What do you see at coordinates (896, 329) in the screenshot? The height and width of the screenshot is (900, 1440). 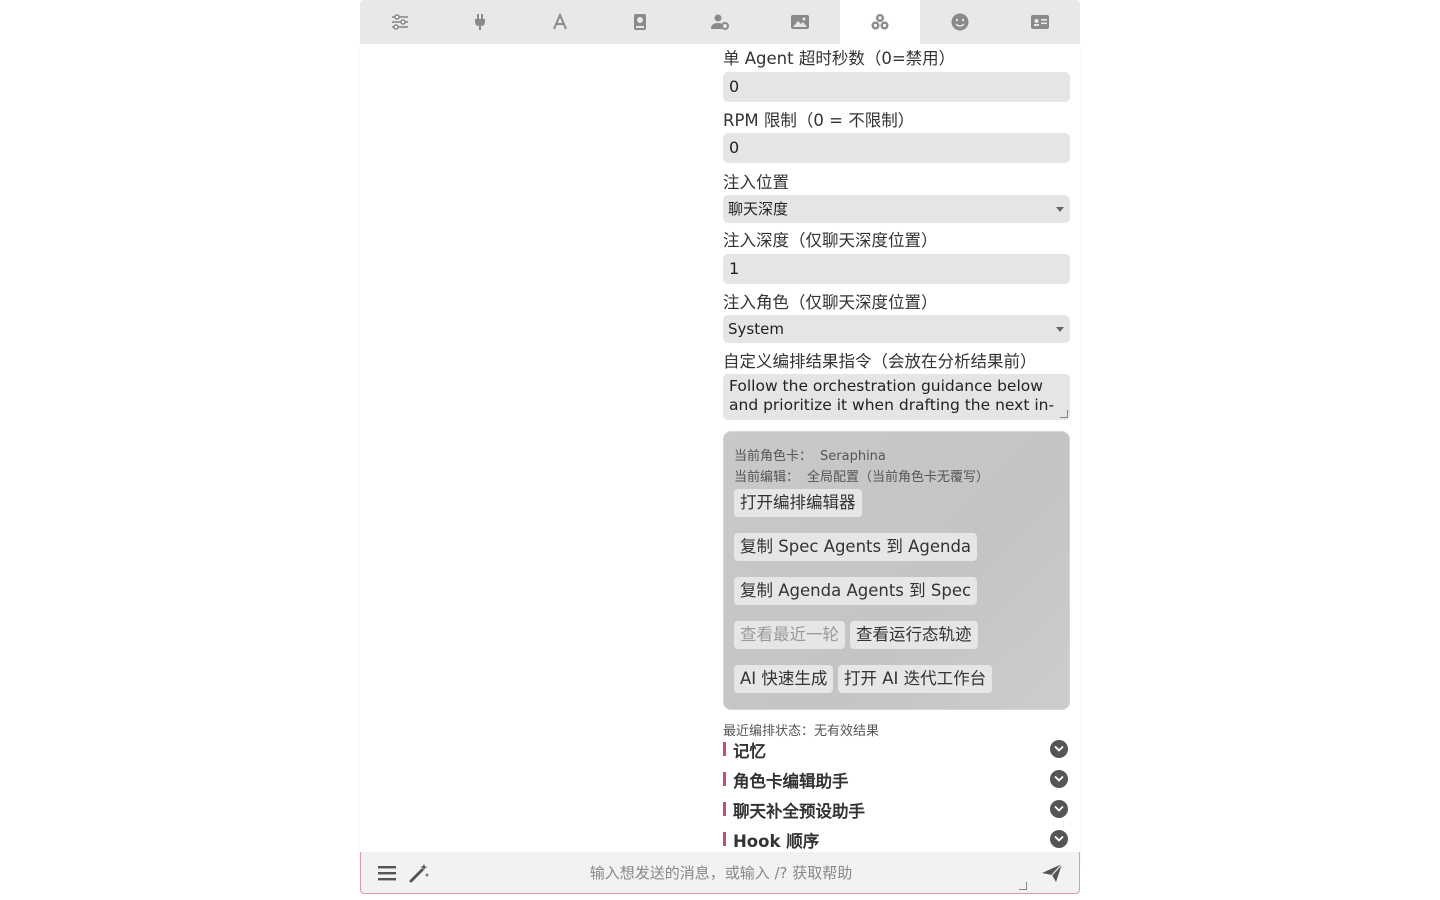 I see `role-select: System` at bounding box center [896, 329].